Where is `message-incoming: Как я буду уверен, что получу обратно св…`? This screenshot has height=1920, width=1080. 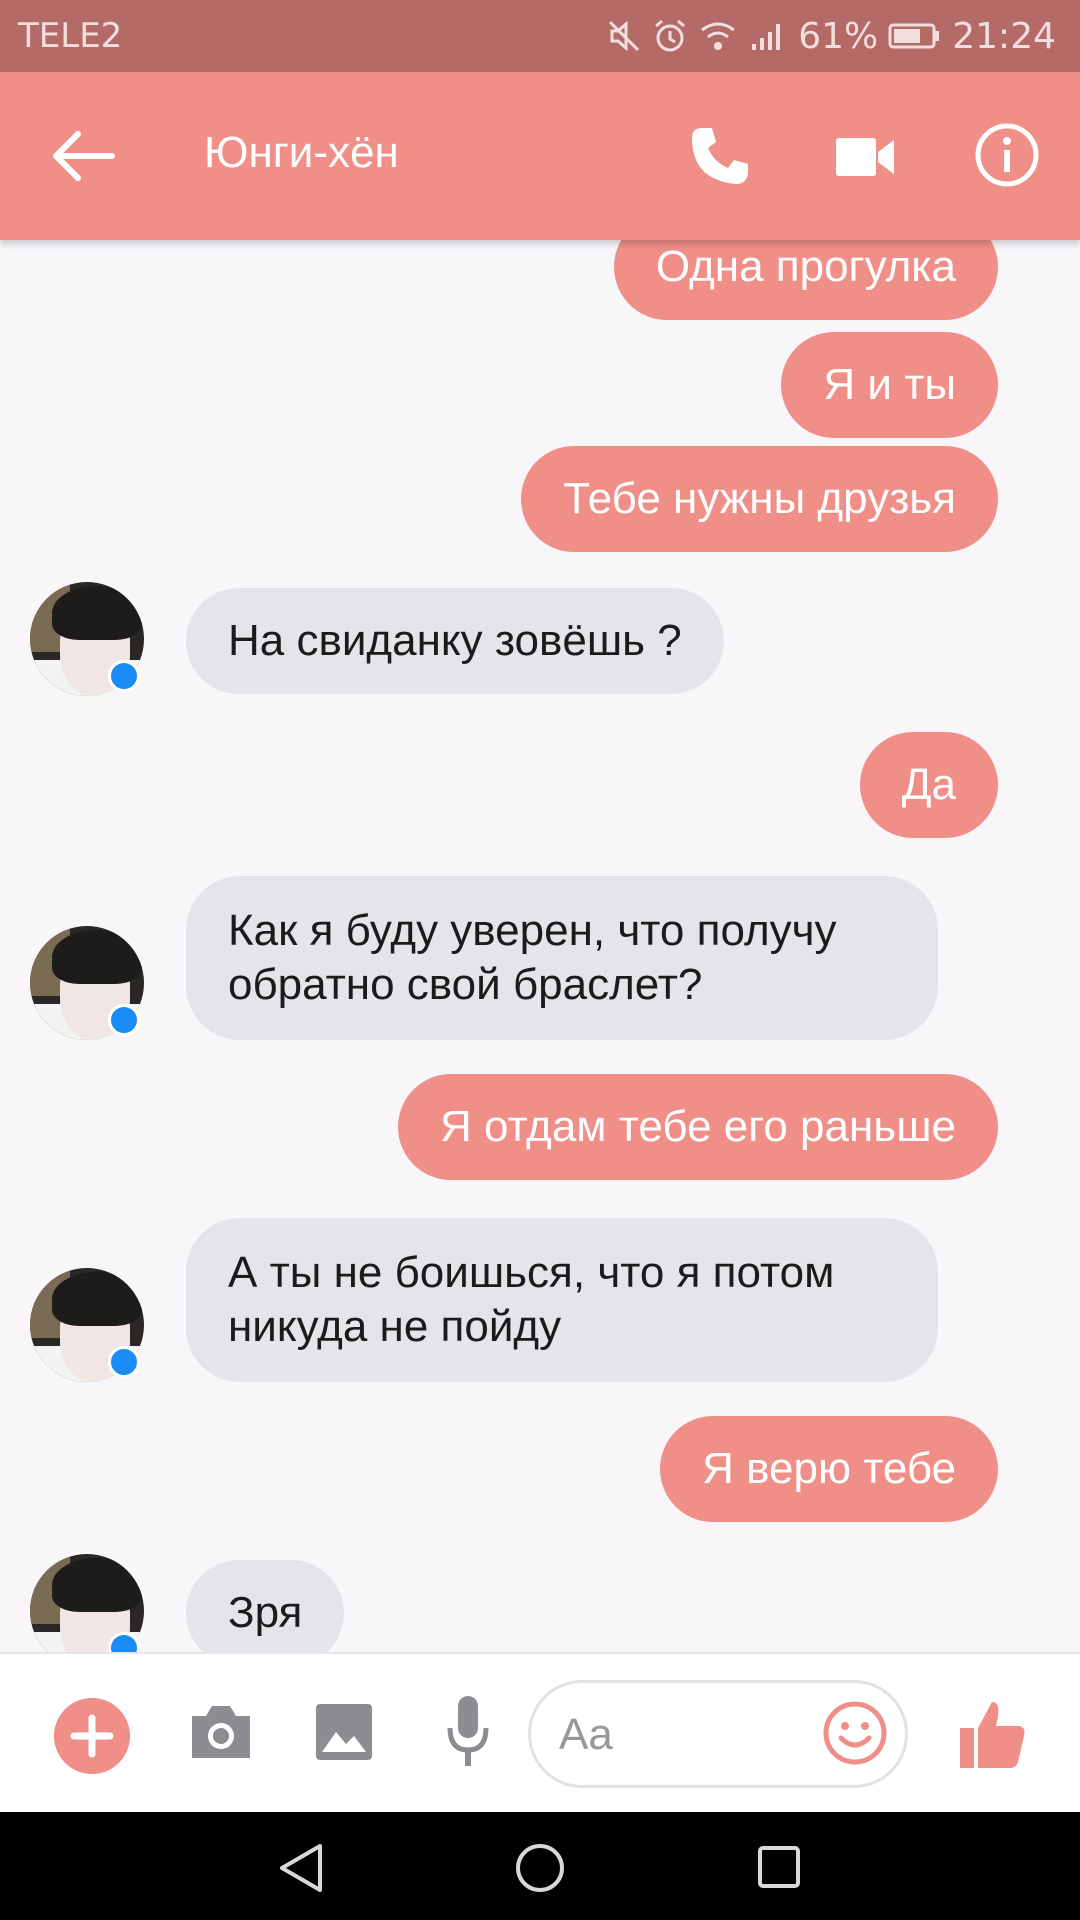 message-incoming: Как я буду уверен, что получу обратно св… is located at coordinates (562, 958).